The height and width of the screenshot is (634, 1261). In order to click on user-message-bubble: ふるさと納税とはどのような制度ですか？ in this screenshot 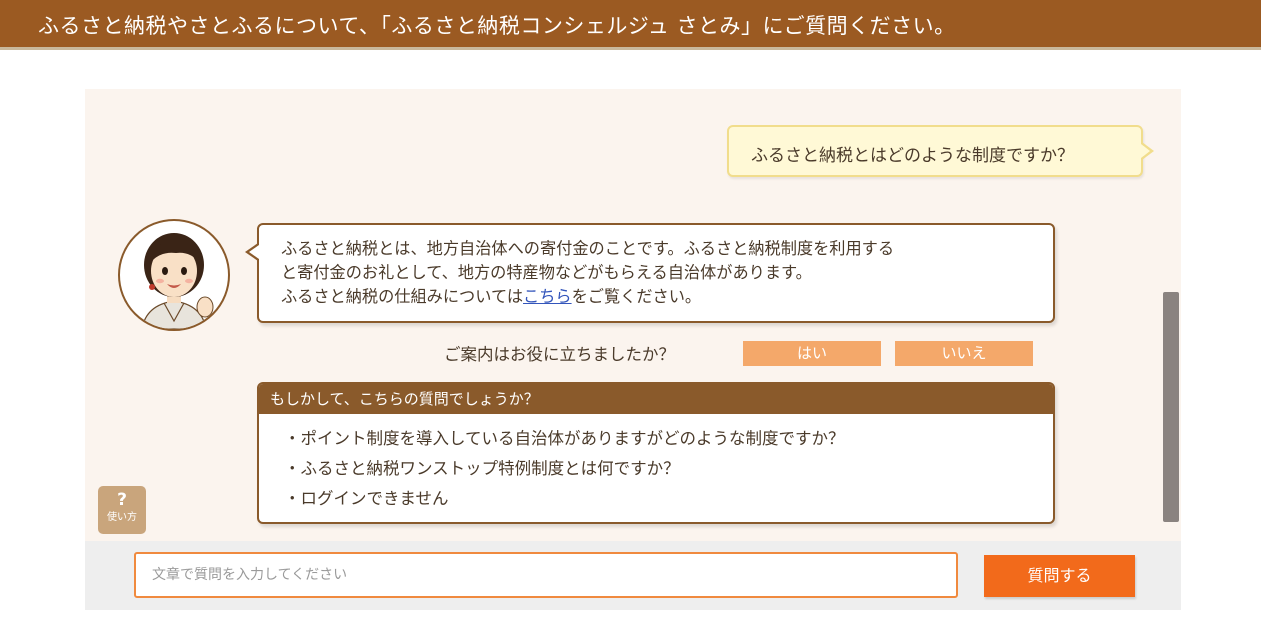, I will do `click(940, 151)`.